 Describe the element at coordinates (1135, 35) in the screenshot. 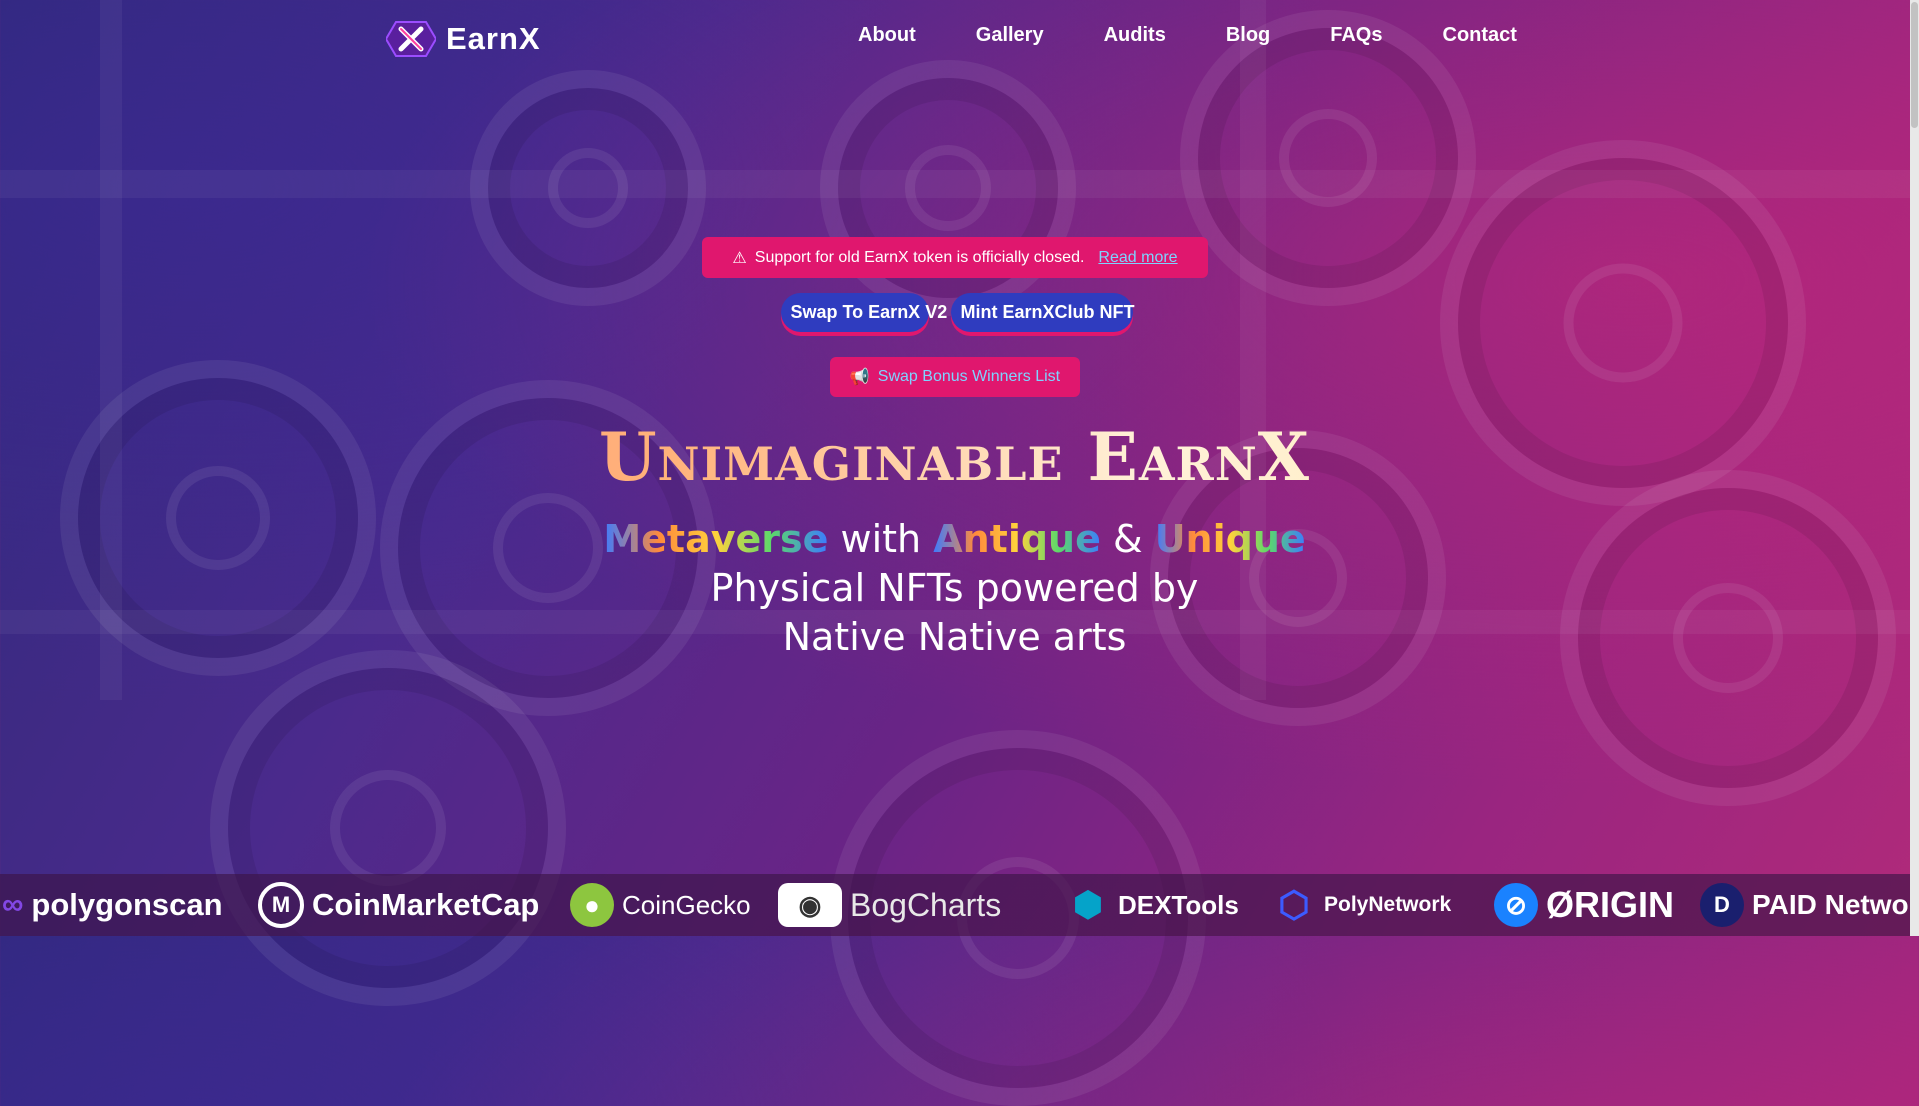

I see `nav-audits: Audits` at that location.